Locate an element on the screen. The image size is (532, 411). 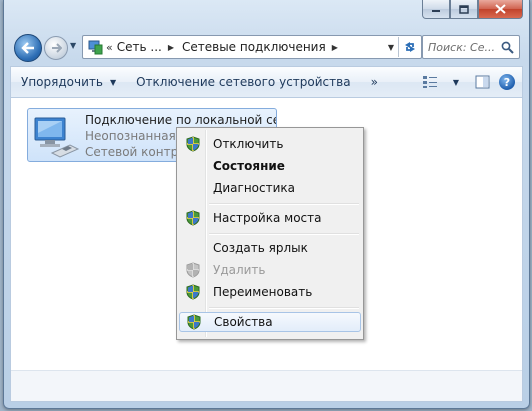
disable-device-label: Отключение сетевого устройства is located at coordinates (243, 82).